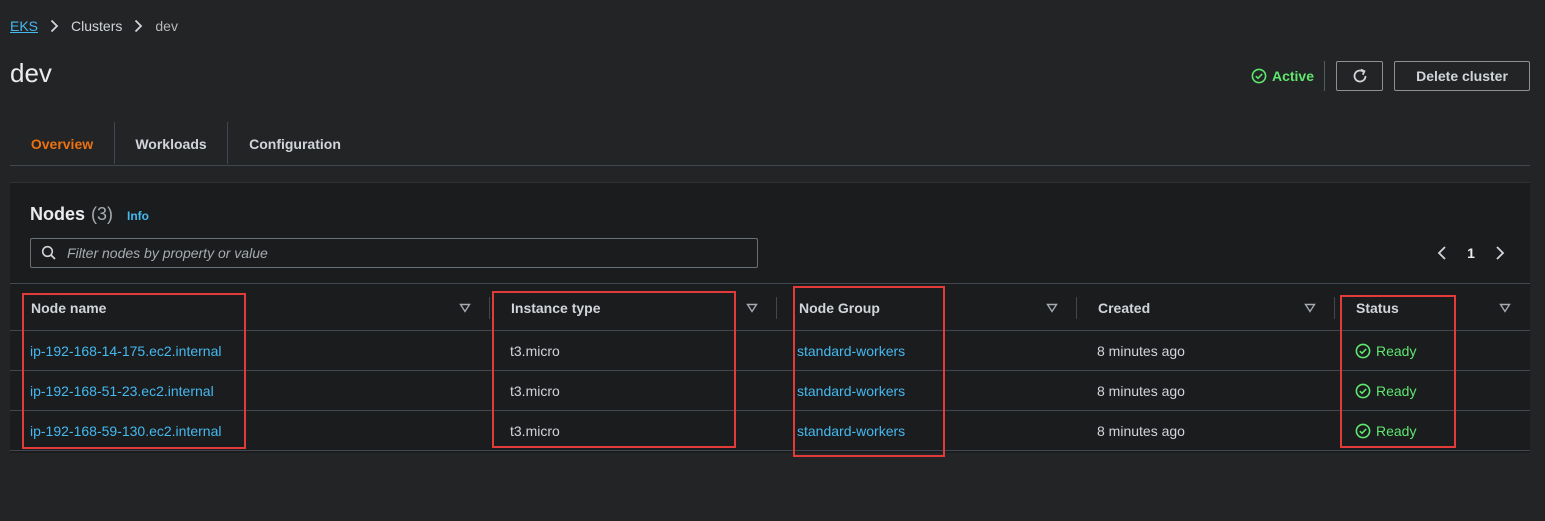 The height and width of the screenshot is (521, 1545). I want to click on refresh-button, so click(1359, 76).